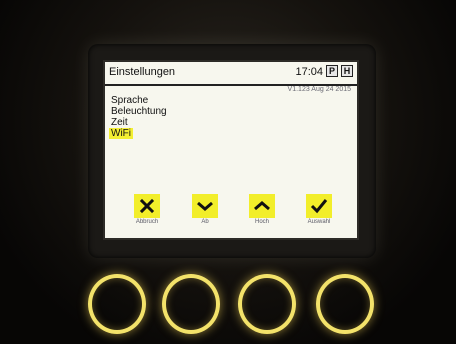  Describe the element at coordinates (129, 100) in the screenshot. I see `menu-item-sprache: Sprache` at that location.